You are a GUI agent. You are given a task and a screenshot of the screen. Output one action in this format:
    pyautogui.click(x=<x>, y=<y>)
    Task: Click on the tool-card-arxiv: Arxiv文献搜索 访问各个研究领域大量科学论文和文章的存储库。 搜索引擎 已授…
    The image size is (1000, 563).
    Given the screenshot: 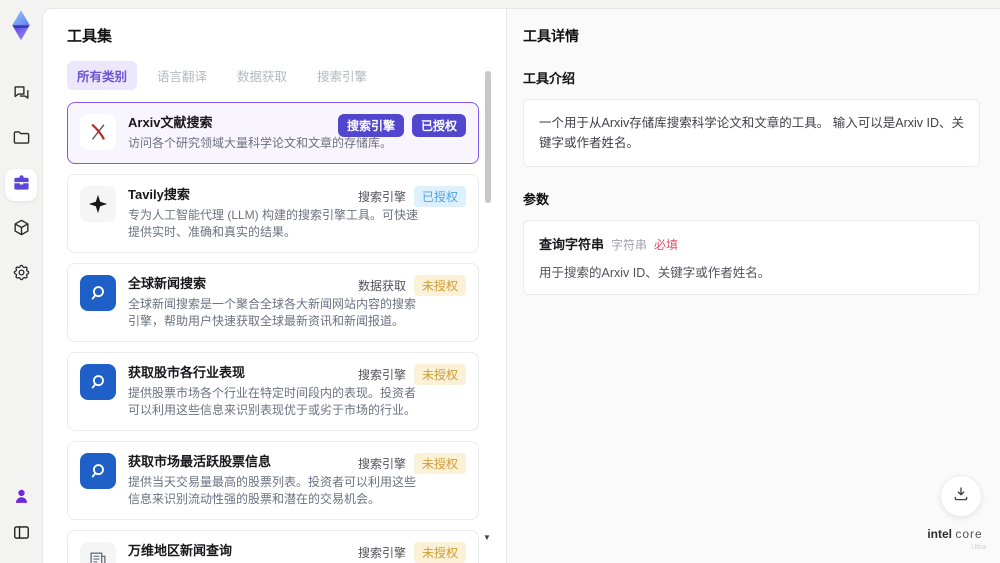 What is the action you would take?
    pyautogui.click(x=273, y=133)
    